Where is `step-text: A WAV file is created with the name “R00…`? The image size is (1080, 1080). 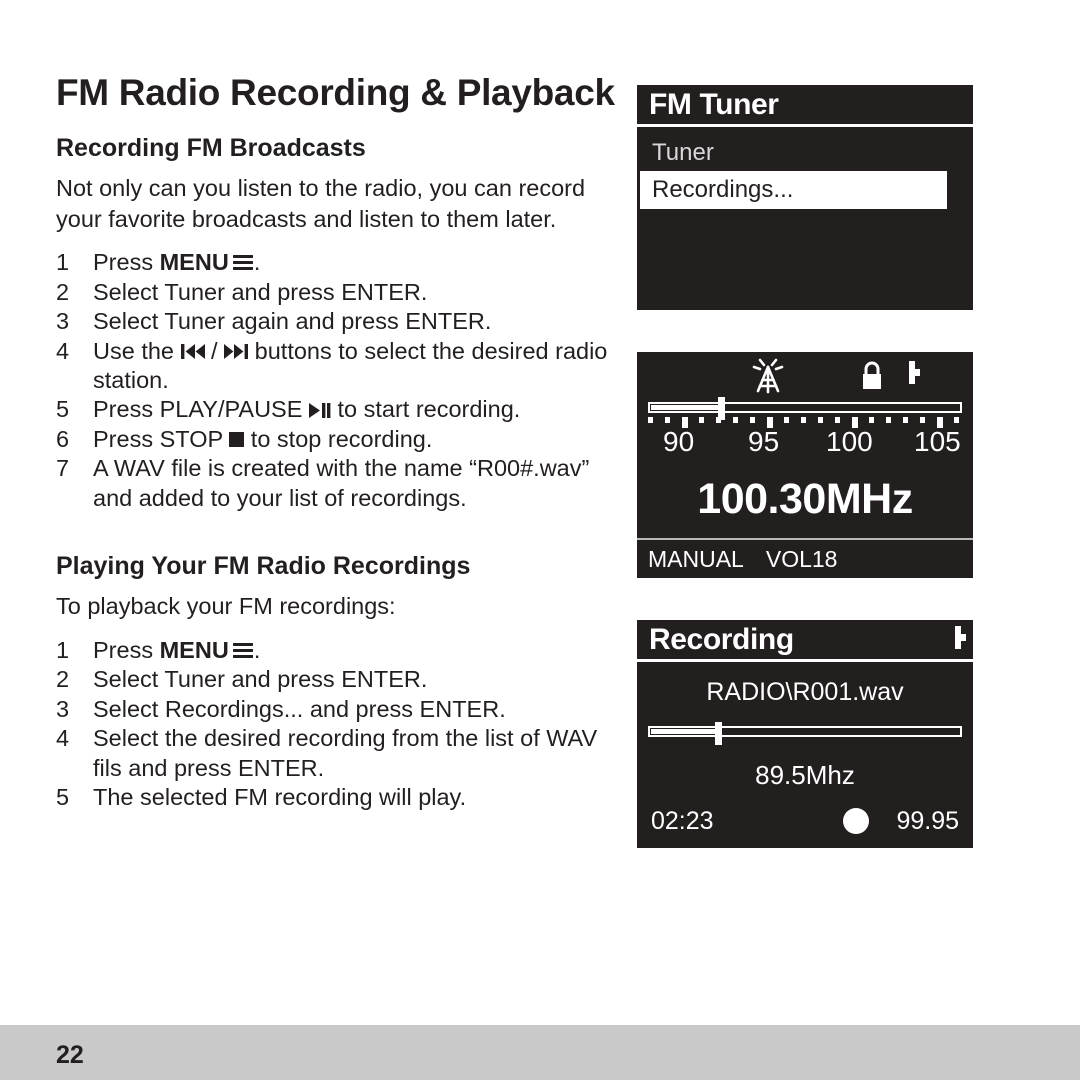 step-text: A WAV file is created with the name “R00… is located at coordinates (341, 483).